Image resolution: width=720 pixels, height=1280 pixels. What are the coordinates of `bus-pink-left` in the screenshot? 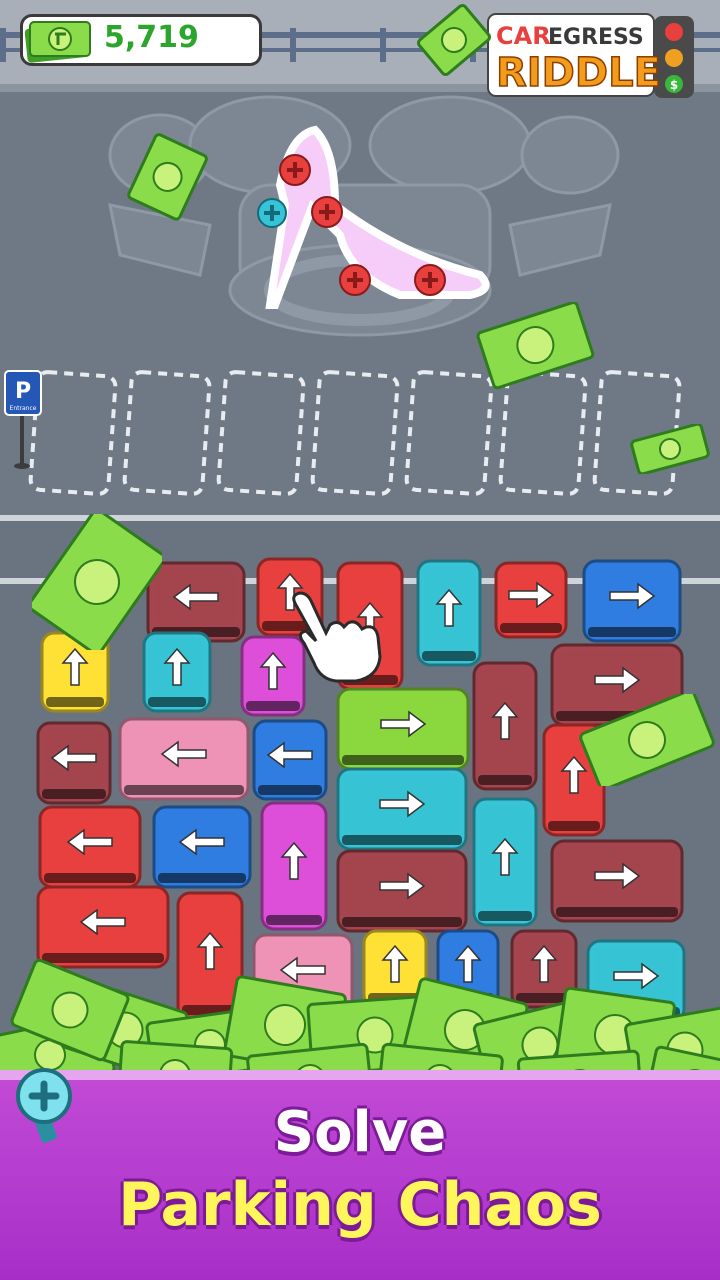 It's located at (184, 759).